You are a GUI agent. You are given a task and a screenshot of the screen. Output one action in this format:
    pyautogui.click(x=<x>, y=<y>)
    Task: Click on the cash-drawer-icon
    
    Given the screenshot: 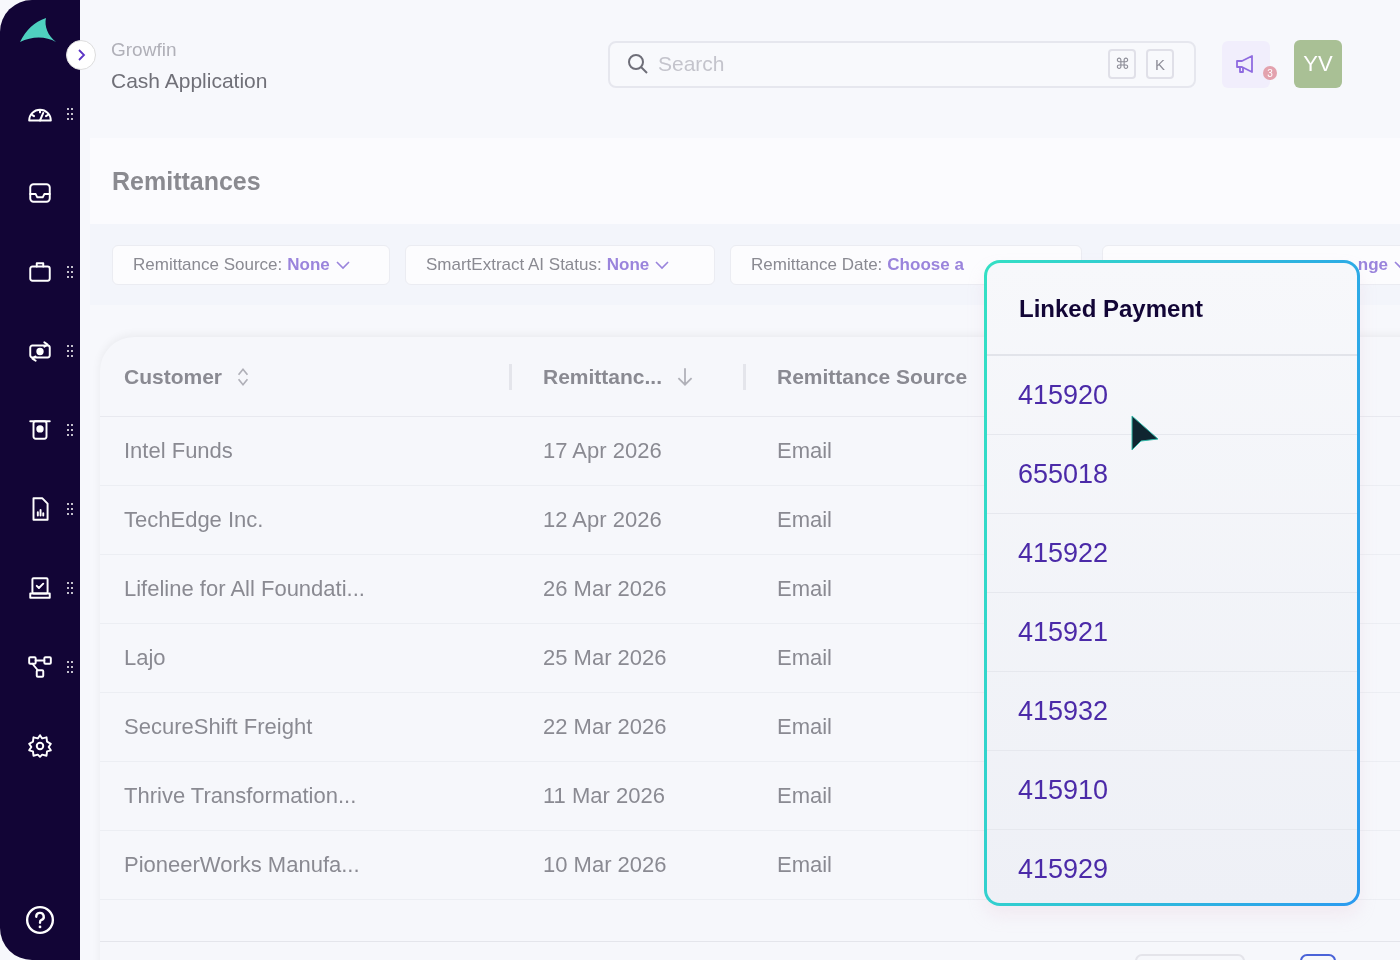 What is the action you would take?
    pyautogui.click(x=40, y=430)
    